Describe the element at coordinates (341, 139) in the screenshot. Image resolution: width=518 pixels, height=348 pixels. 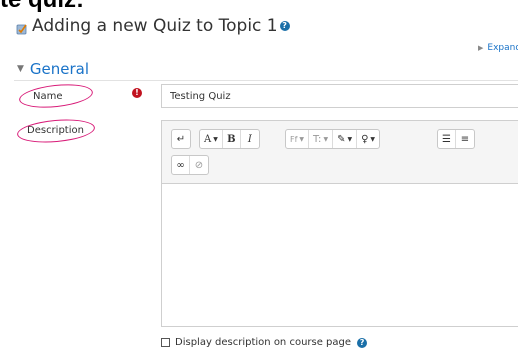
I see `brush-icon: ✎` at that location.